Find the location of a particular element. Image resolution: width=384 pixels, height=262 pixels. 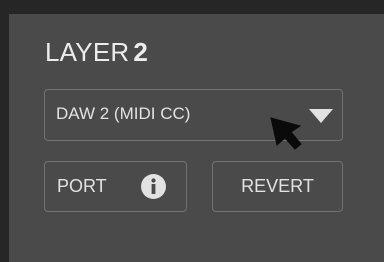

dropdown-selected-value: DAW 2 (MIDI CC) is located at coordinates (123, 113).